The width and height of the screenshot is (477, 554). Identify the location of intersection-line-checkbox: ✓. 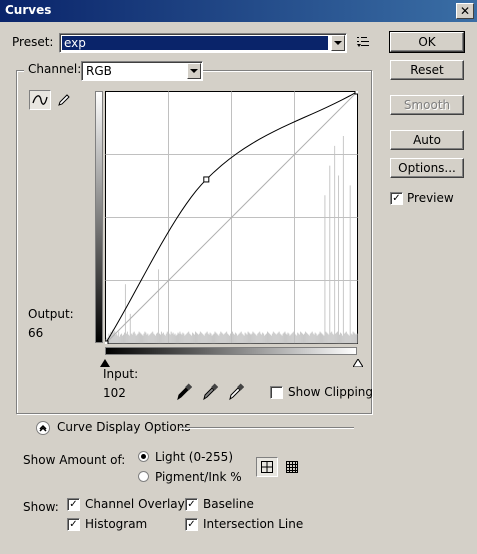
(191, 524).